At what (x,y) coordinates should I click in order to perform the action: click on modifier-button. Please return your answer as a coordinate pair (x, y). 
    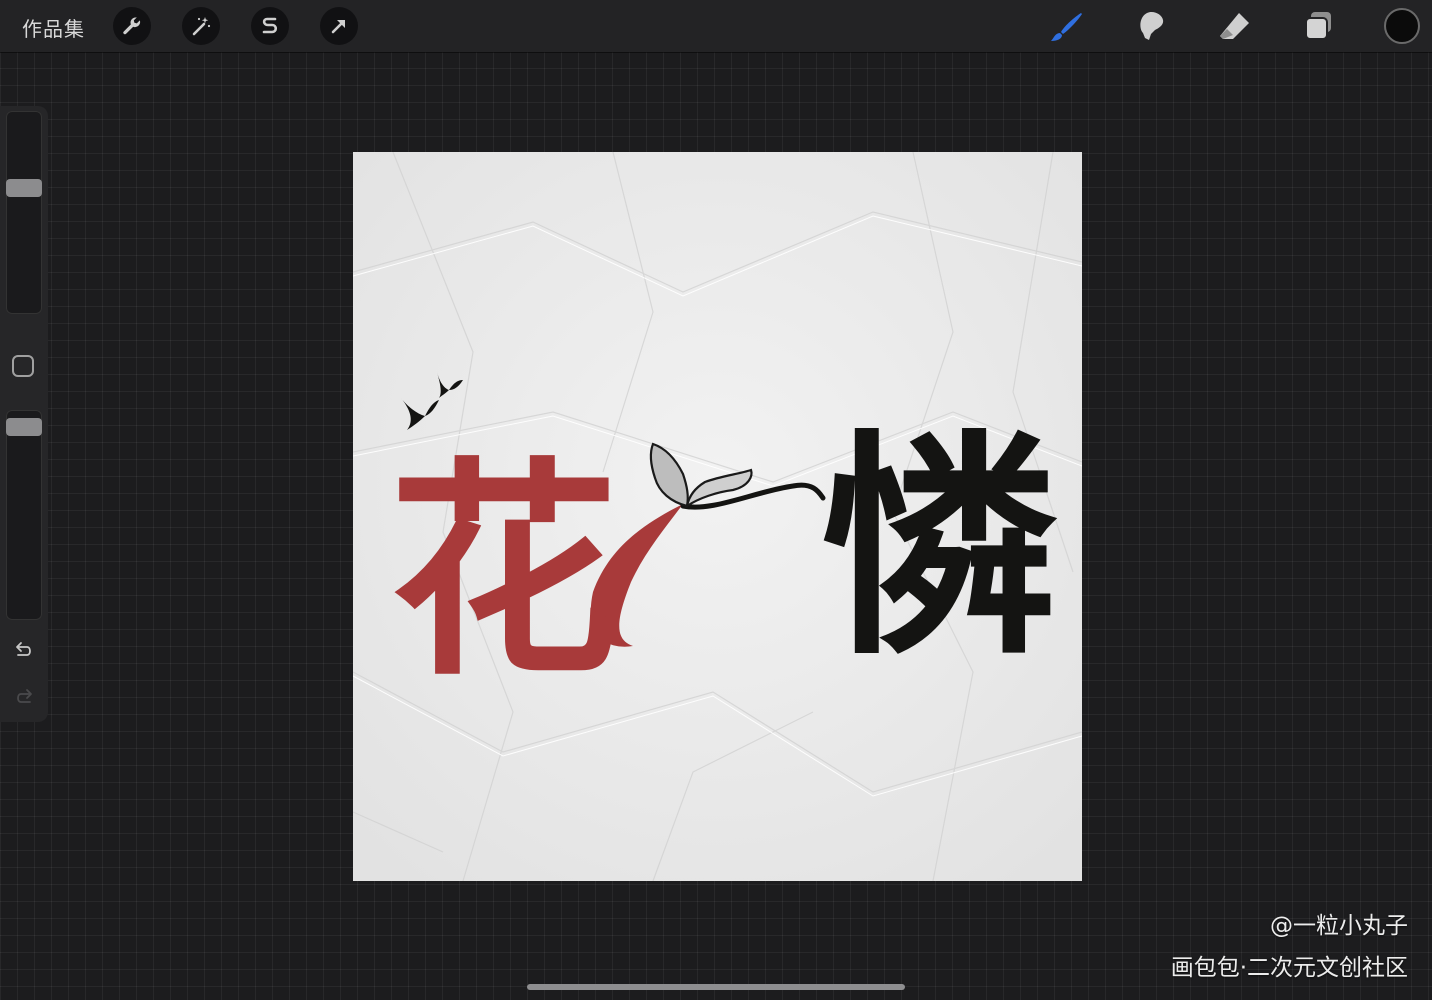
    Looking at the image, I should click on (23, 366).